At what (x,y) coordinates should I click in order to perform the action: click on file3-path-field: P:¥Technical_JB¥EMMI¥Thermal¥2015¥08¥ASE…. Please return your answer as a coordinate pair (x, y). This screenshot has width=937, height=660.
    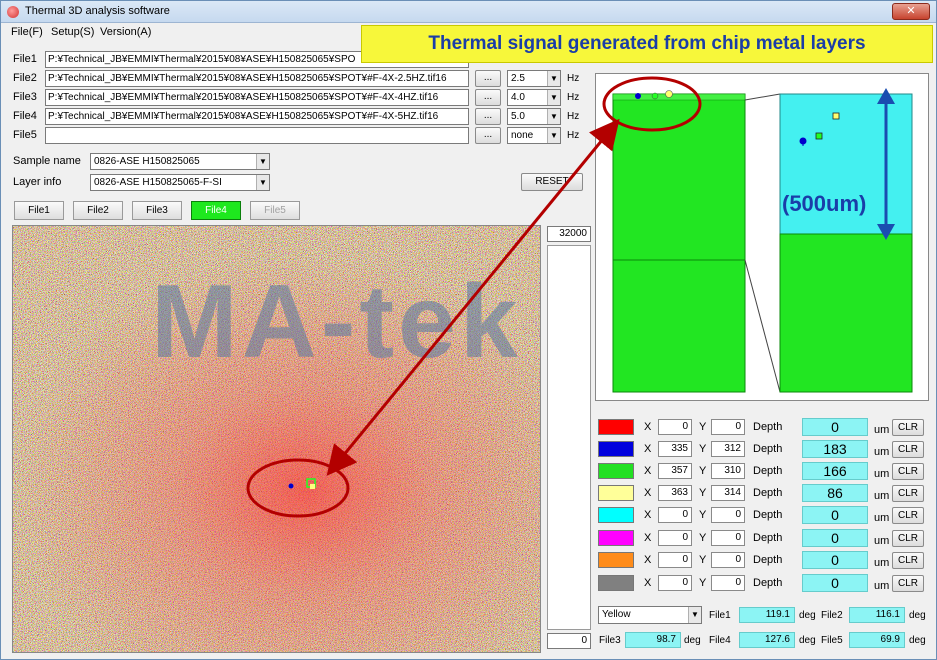
    Looking at the image, I should click on (257, 97).